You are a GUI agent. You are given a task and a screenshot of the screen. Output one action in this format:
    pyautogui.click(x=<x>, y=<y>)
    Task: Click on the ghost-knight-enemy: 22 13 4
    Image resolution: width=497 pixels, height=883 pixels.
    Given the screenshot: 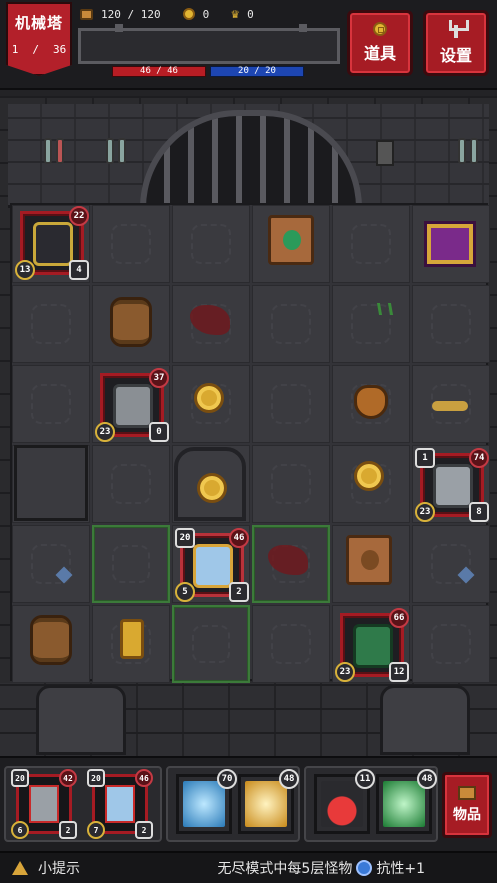 What is the action you would take?
    pyautogui.click(x=52, y=243)
    